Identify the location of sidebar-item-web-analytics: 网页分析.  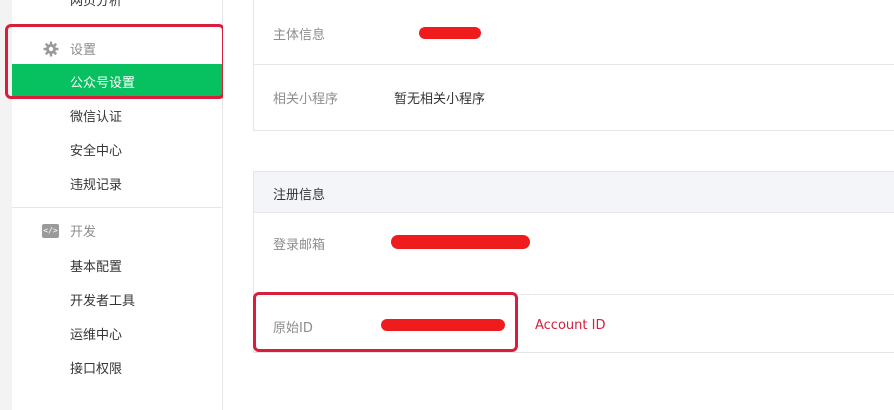
(96, 4).